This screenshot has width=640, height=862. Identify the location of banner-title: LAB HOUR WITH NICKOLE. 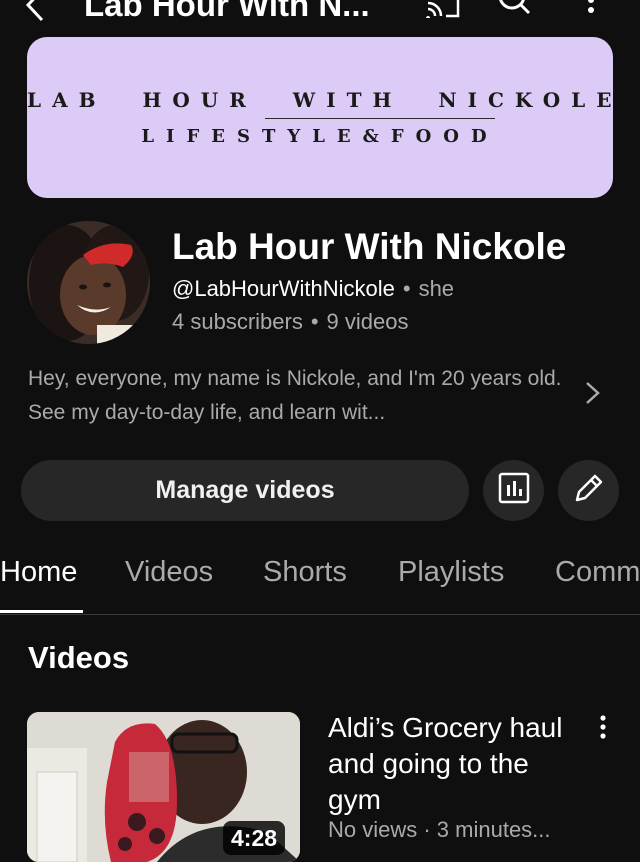
(320, 100).